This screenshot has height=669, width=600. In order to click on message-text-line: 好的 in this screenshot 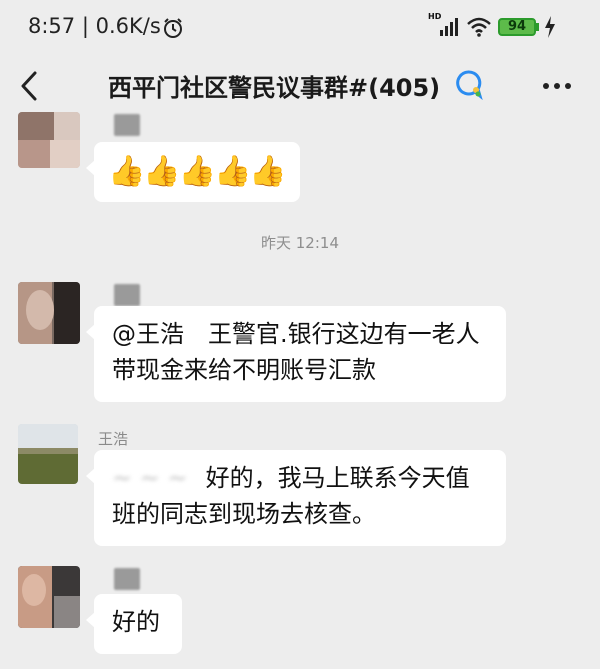, I will do `click(136, 622)`.